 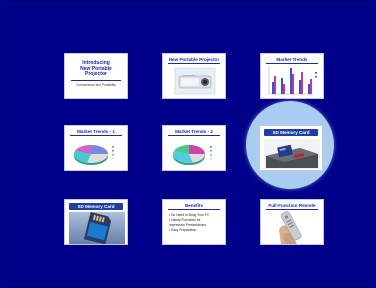 I want to click on slide-thumbnail-4: Market Trends - 1, so click(x=96, y=148).